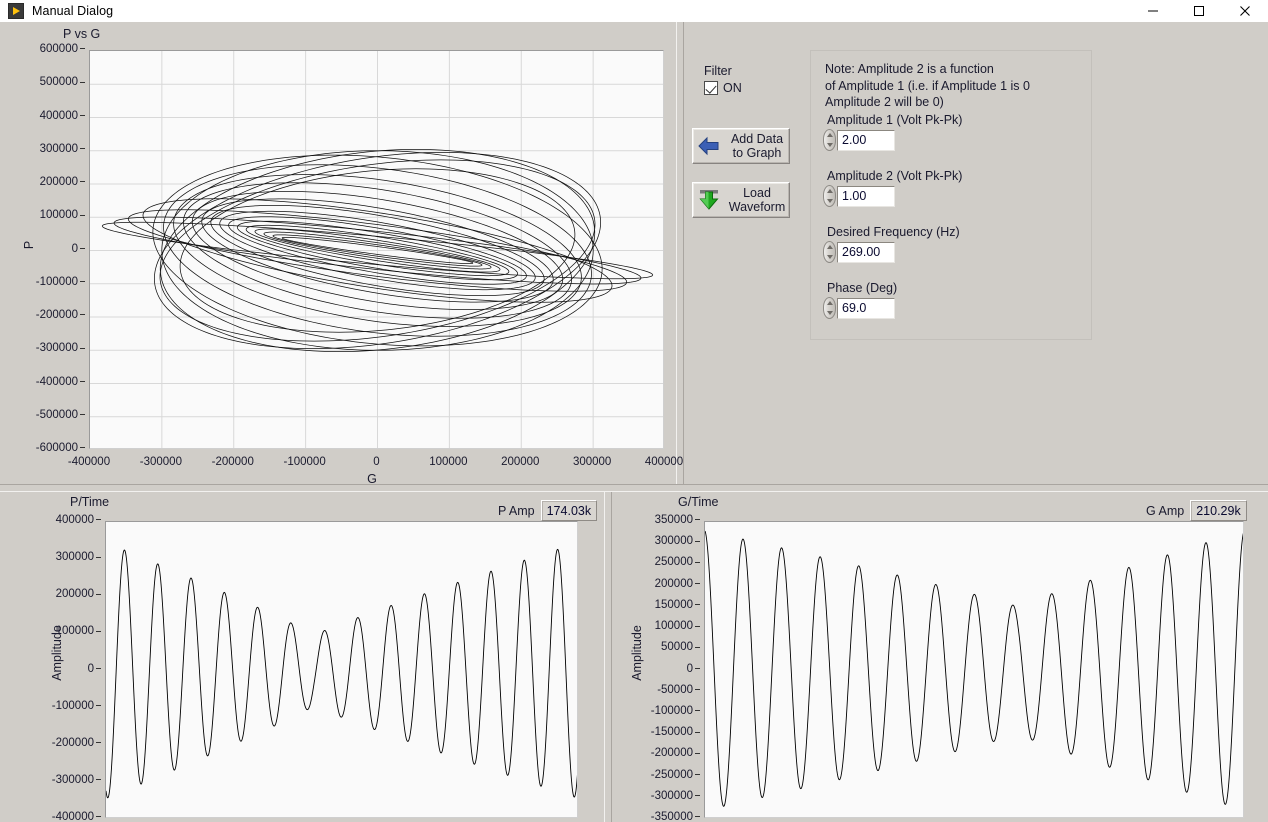 Image resolution: width=1268 pixels, height=822 pixels. I want to click on amplitude-2-stepper, so click(829, 196).